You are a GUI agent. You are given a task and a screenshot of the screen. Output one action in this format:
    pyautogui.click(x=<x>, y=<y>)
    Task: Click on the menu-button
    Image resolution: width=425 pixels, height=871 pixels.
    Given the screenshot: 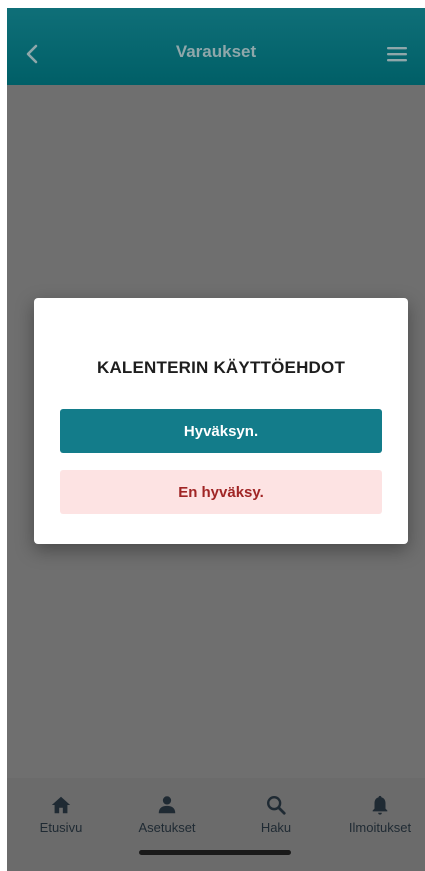 What is the action you would take?
    pyautogui.click(x=397, y=54)
    